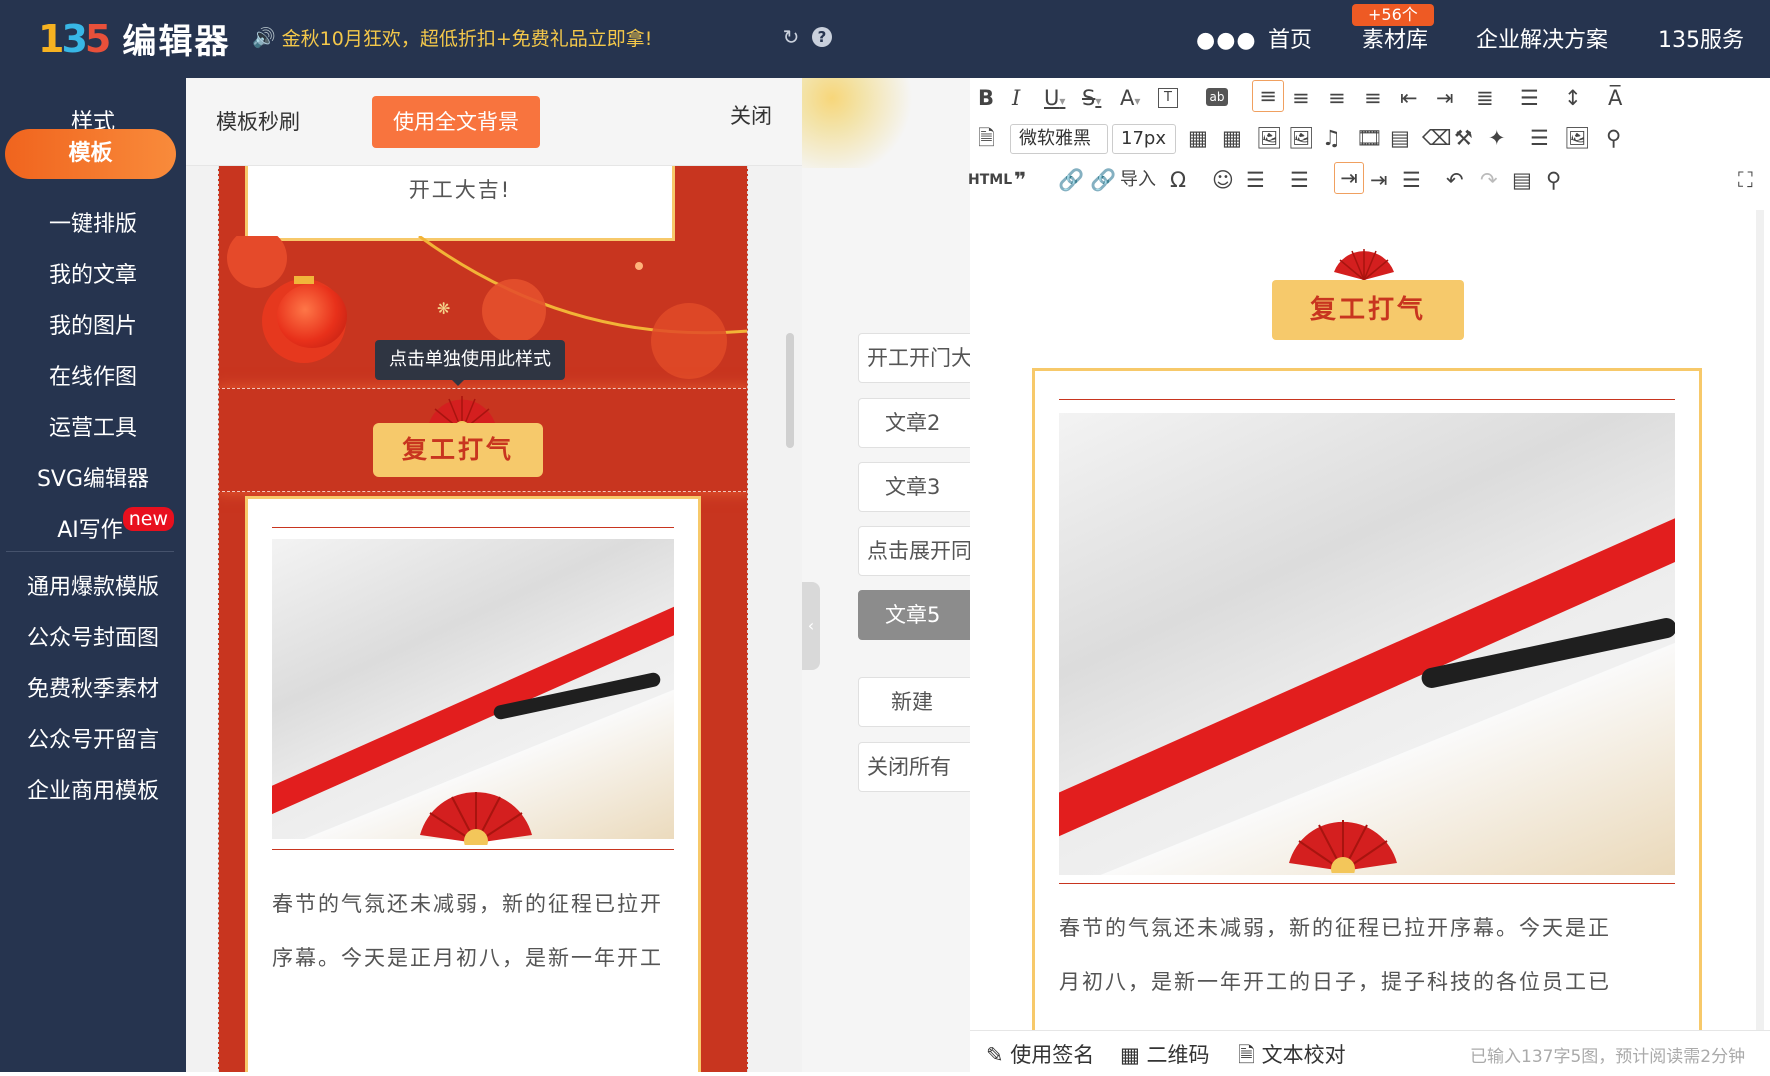  I want to click on table-icon: ▦, so click(1198, 138).